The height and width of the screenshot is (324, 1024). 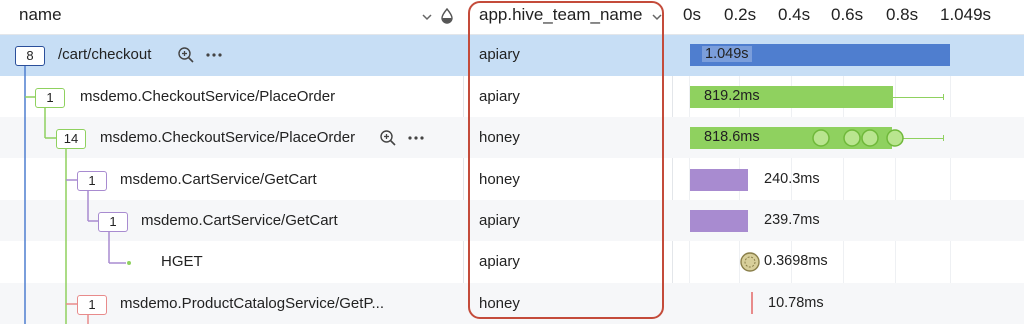 I want to click on span-count-badge: 8, so click(x=30, y=56).